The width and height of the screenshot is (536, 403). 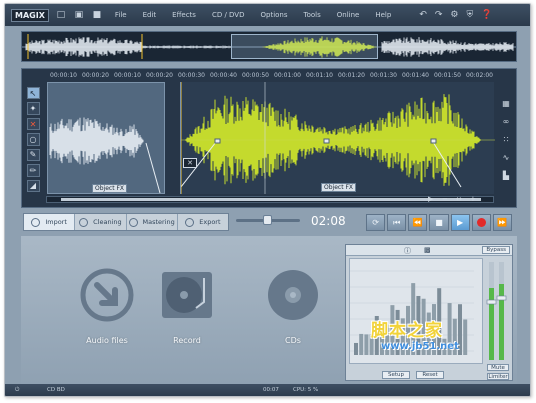 What do you see at coordinates (56, 222) in the screenshot?
I see `tab-import-label: Import` at bounding box center [56, 222].